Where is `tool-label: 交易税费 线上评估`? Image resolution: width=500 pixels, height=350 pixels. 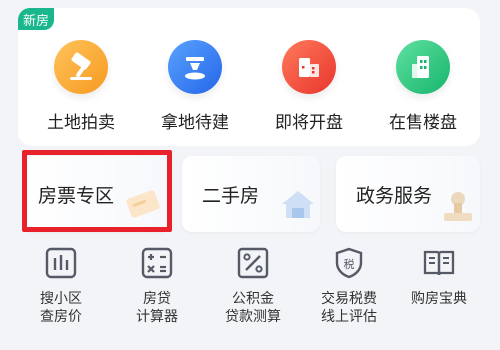 tool-label: 交易税费 线上评估 is located at coordinates (349, 308).